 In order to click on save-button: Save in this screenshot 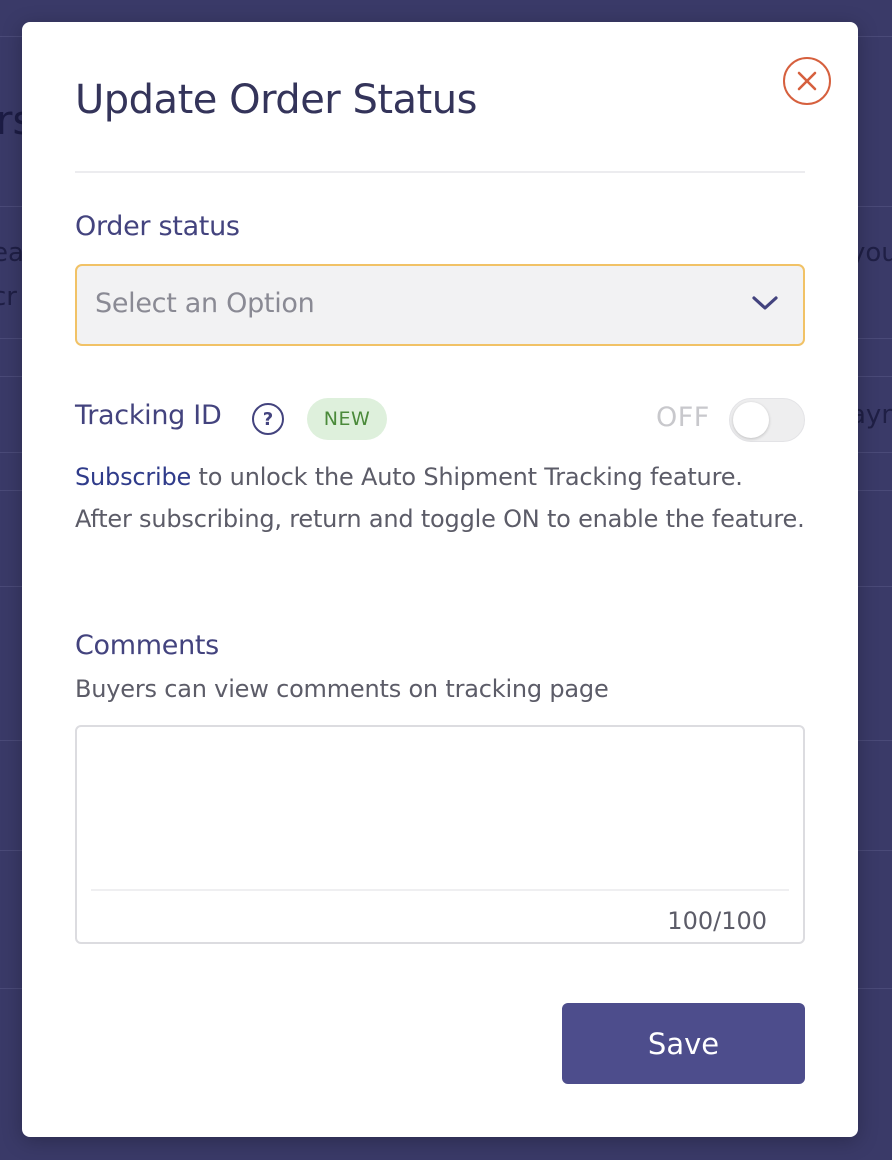, I will do `click(683, 1043)`.